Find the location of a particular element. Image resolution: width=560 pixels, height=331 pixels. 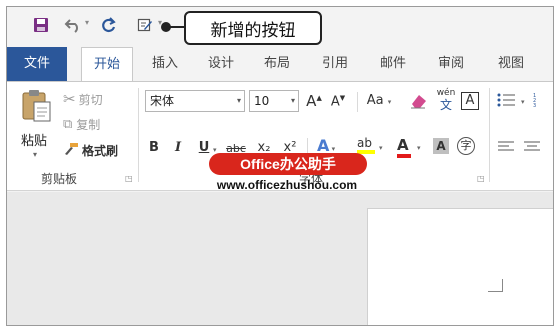

paste-label: 粘贴 is located at coordinates (34, 141).